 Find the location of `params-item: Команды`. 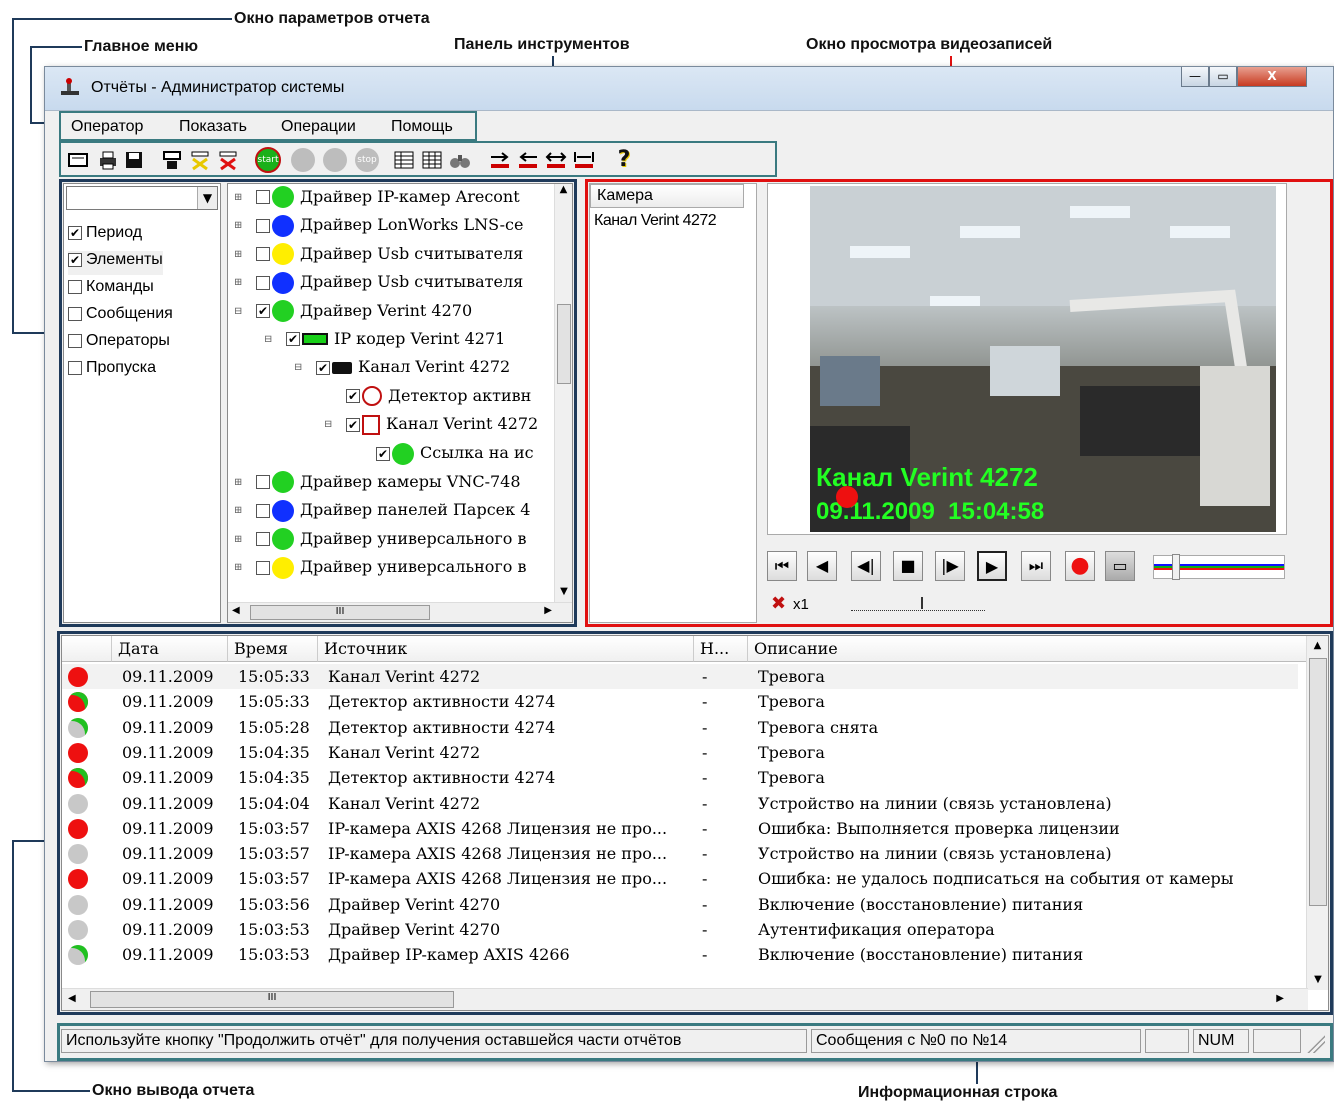

params-item: Команды is located at coordinates (111, 290).